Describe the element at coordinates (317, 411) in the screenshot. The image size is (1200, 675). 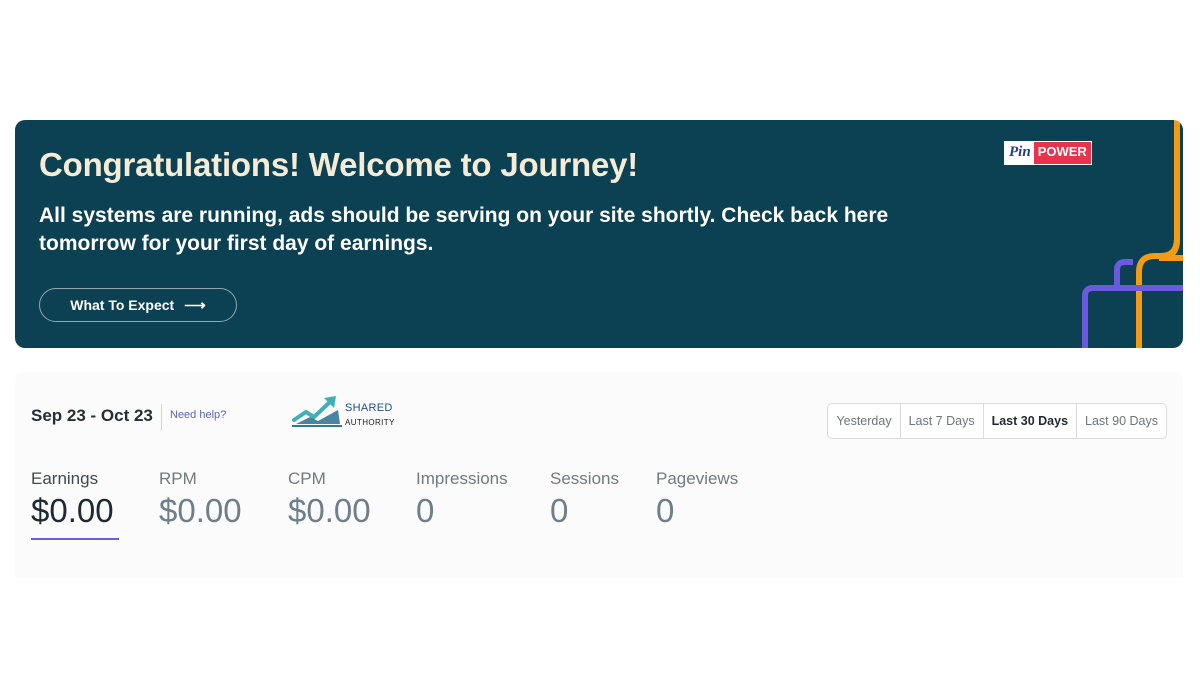
I see `trend-arrow-icon` at that location.